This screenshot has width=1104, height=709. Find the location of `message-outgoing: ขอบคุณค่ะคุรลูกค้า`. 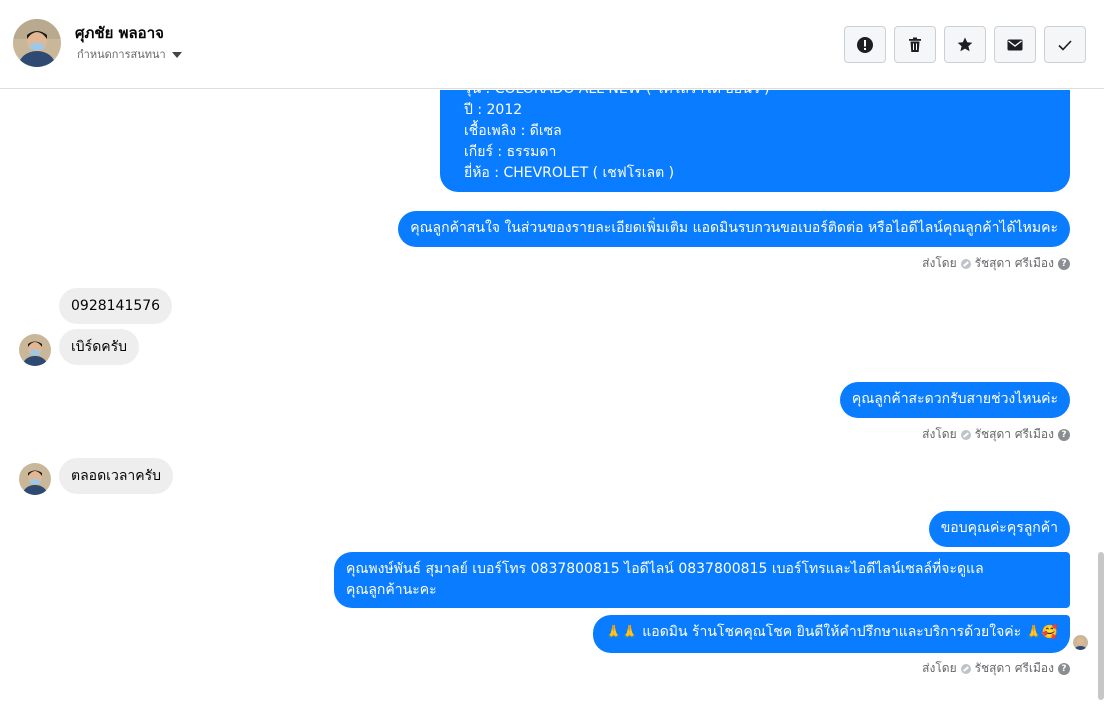

message-outgoing: ขอบคุณค่ะคุรลูกค้า is located at coordinates (999, 529).